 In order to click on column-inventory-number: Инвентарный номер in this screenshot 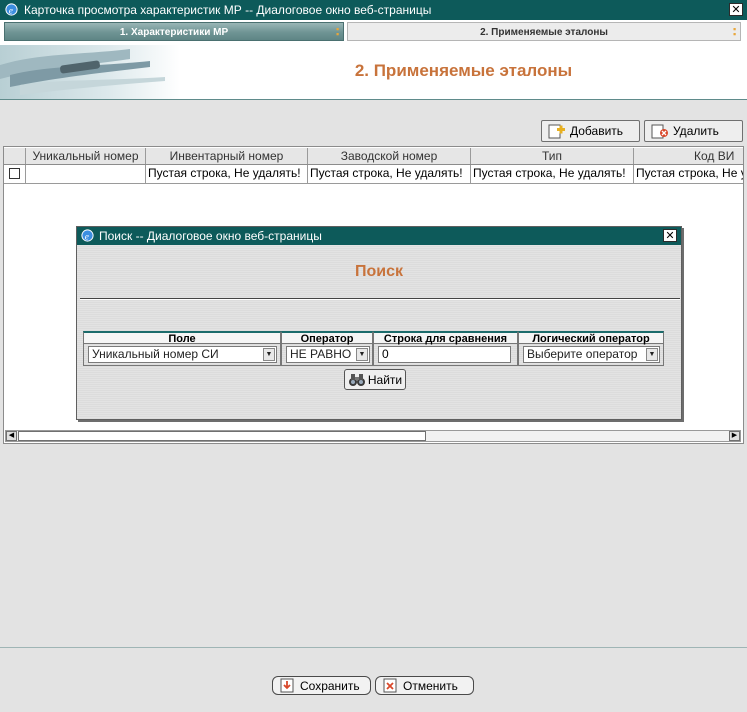, I will do `click(227, 156)`.